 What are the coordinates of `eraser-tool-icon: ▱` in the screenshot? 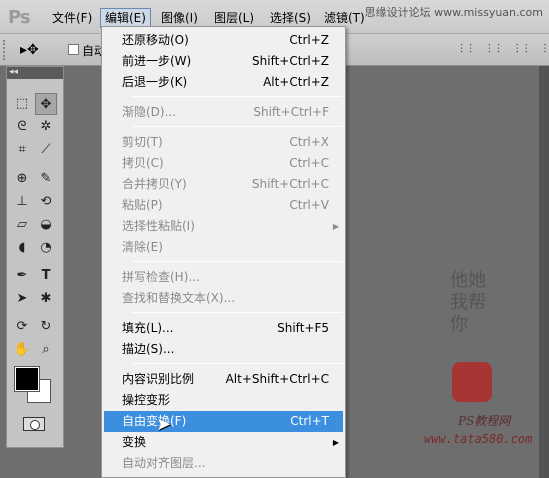 It's located at (22, 225).